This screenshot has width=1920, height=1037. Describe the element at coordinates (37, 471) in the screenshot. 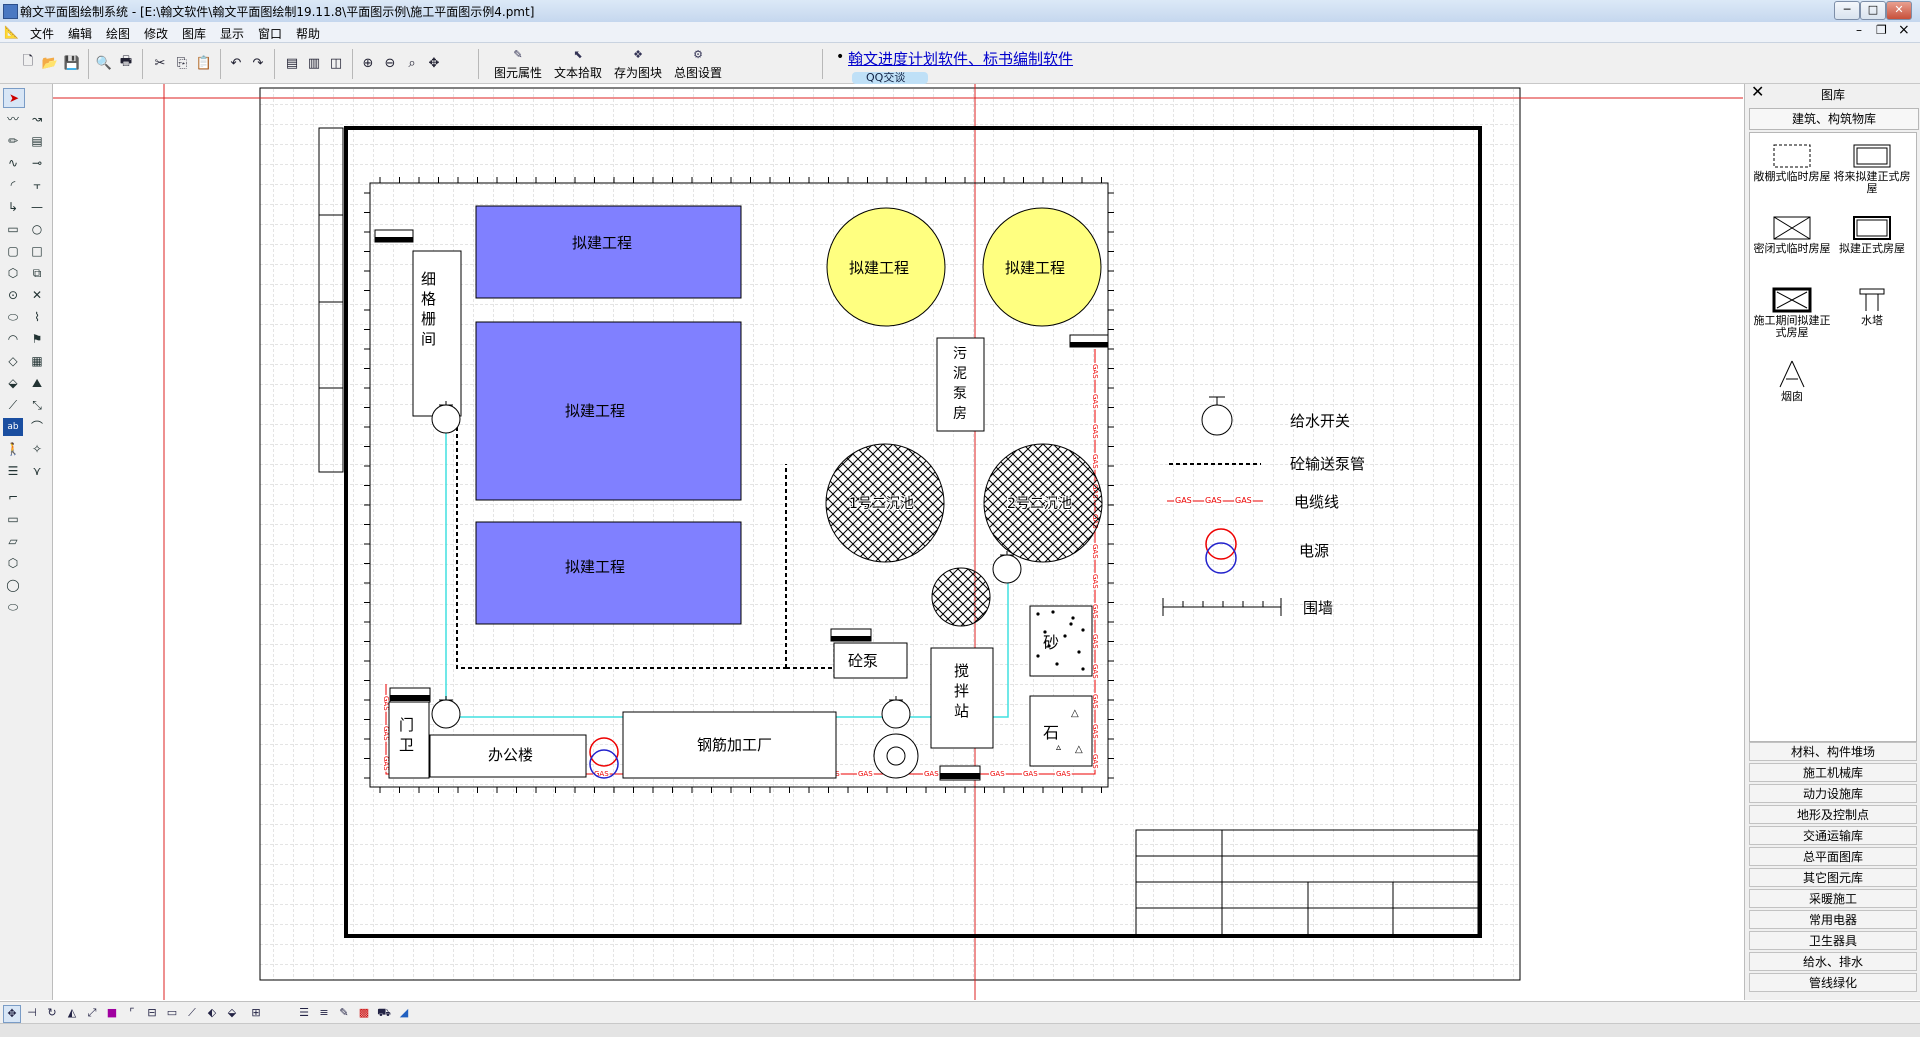

I see `branch-icon: ⋎` at that location.